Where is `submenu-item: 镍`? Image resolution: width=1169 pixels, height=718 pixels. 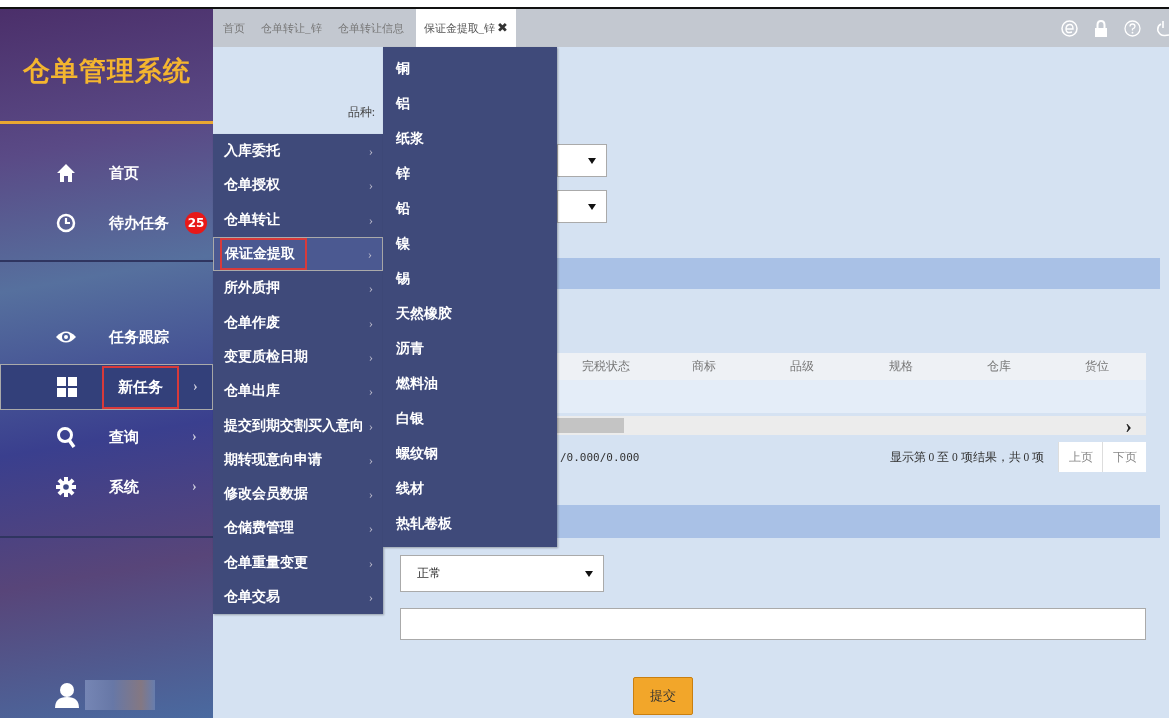 submenu-item: 镍 is located at coordinates (470, 243).